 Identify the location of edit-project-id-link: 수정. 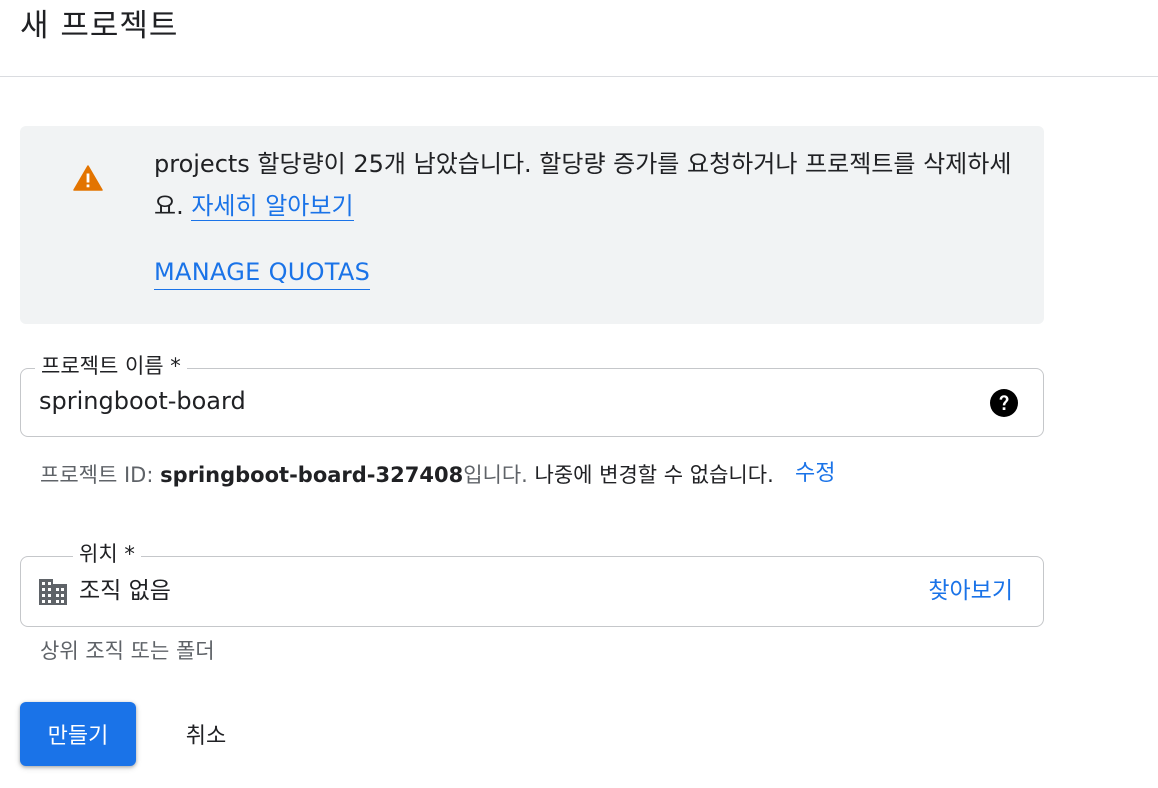
(815, 474).